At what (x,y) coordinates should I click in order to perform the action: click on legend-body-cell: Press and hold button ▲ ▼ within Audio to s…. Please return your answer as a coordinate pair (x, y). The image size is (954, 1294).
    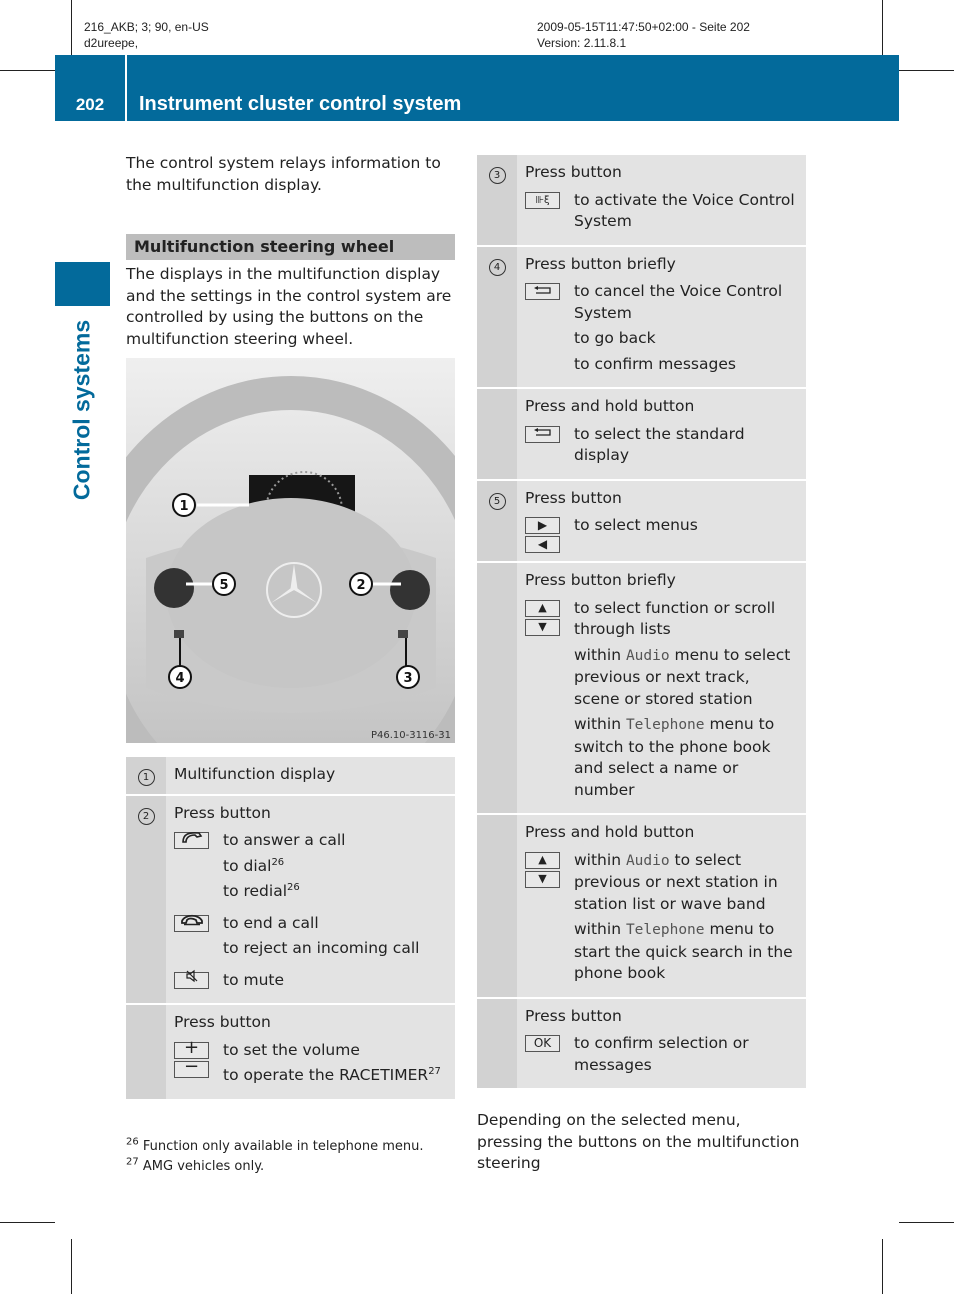
    Looking at the image, I should click on (661, 905).